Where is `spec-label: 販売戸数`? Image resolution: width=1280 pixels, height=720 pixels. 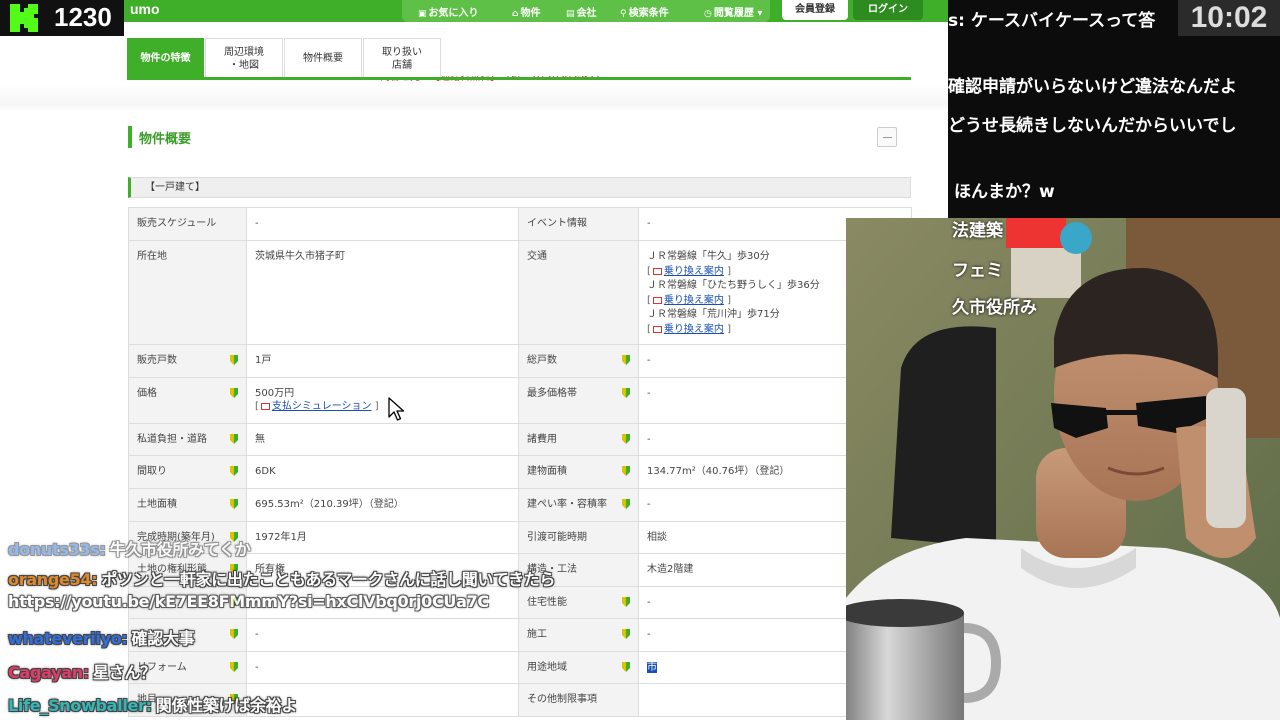 spec-label: 販売戸数 is located at coordinates (187, 361).